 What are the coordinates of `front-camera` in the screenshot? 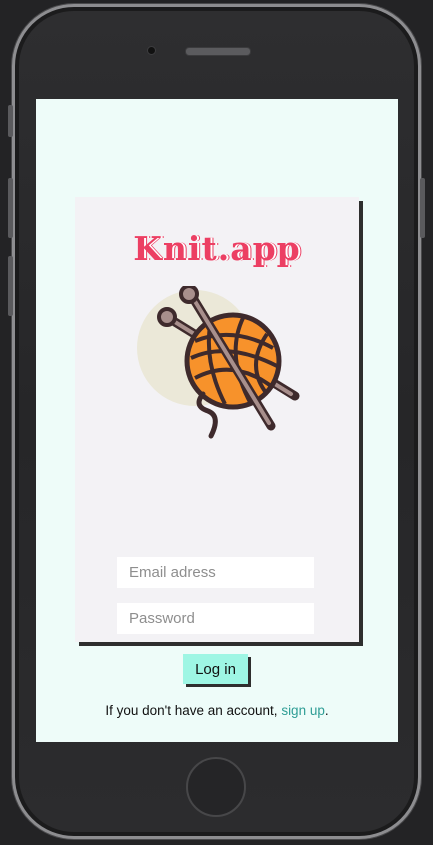 It's located at (151, 50).